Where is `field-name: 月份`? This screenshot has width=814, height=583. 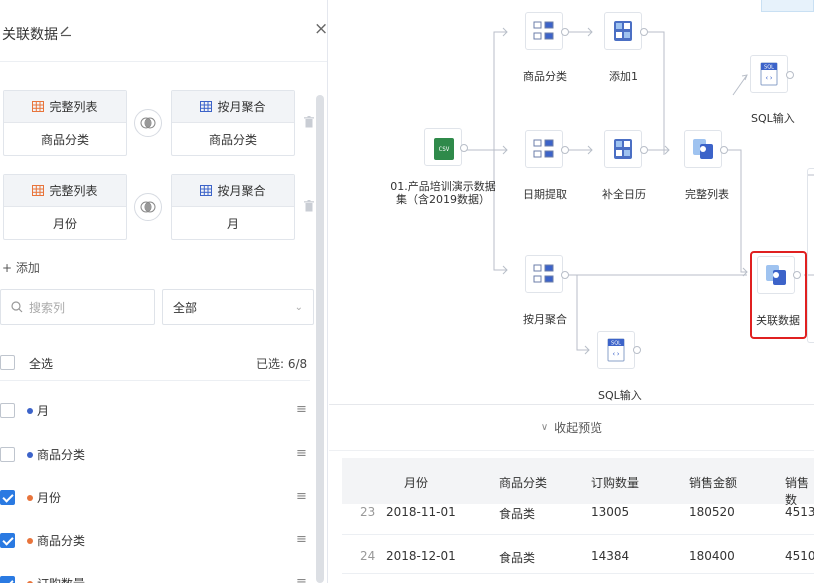
field-name: 月份 is located at coordinates (49, 498).